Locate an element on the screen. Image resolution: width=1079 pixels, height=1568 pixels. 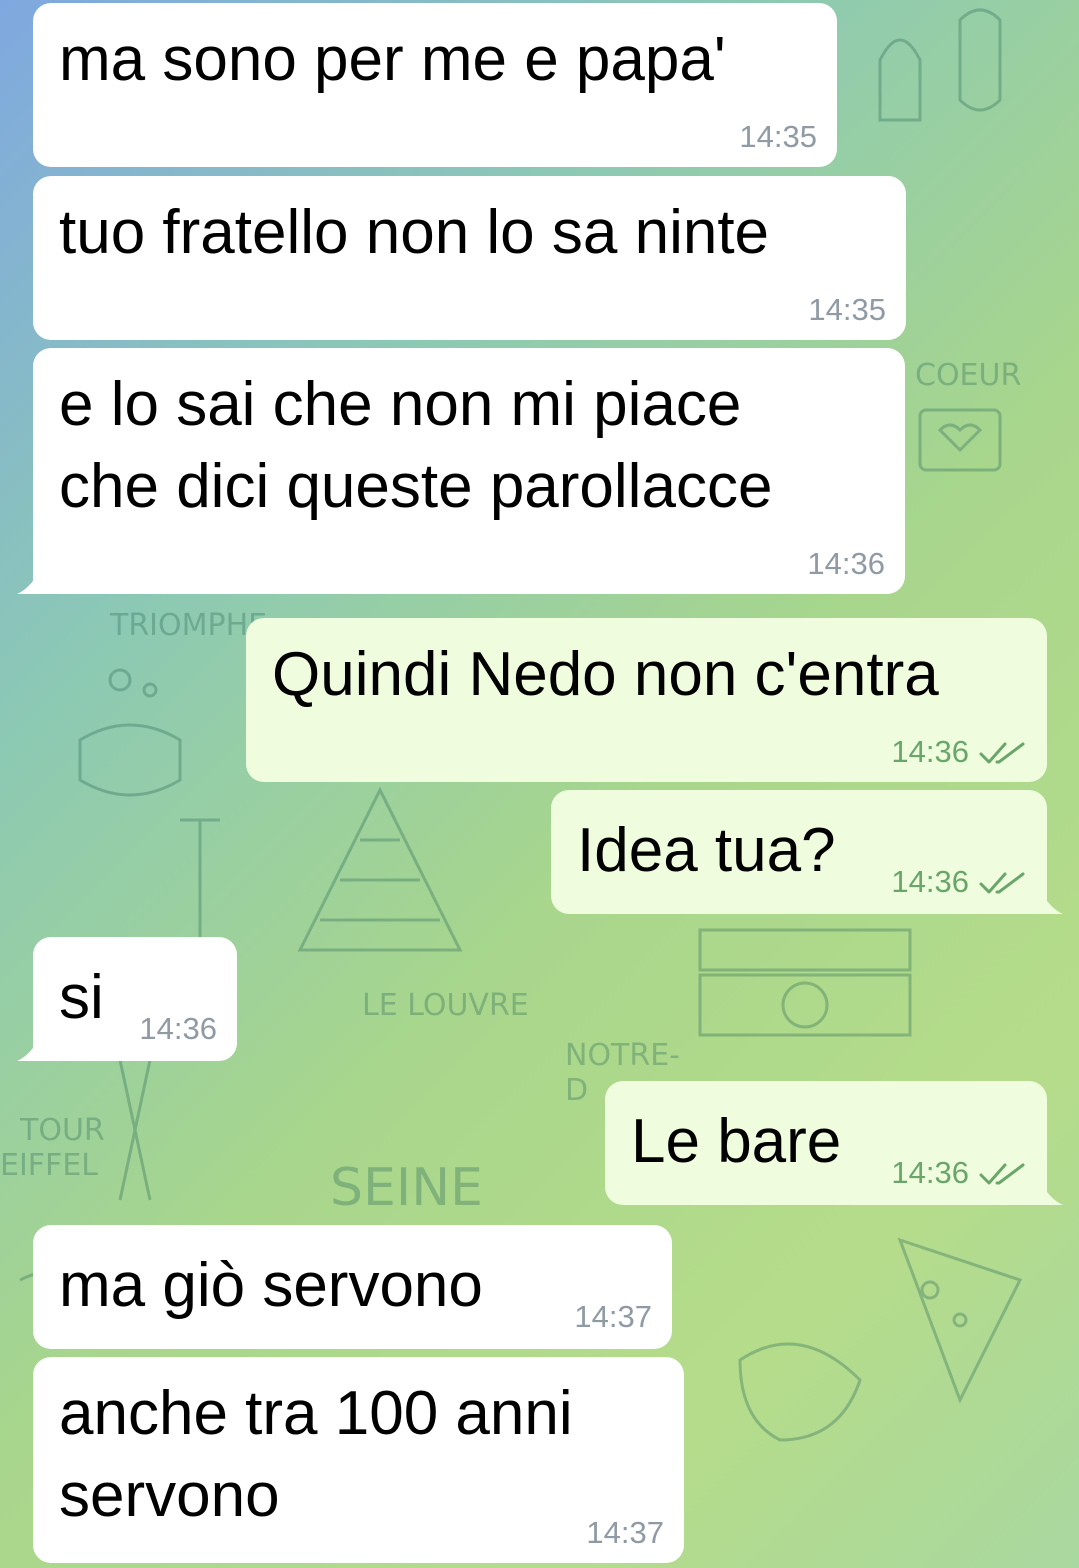
bg-label-seine: SEINE is located at coordinates (406, 1188).